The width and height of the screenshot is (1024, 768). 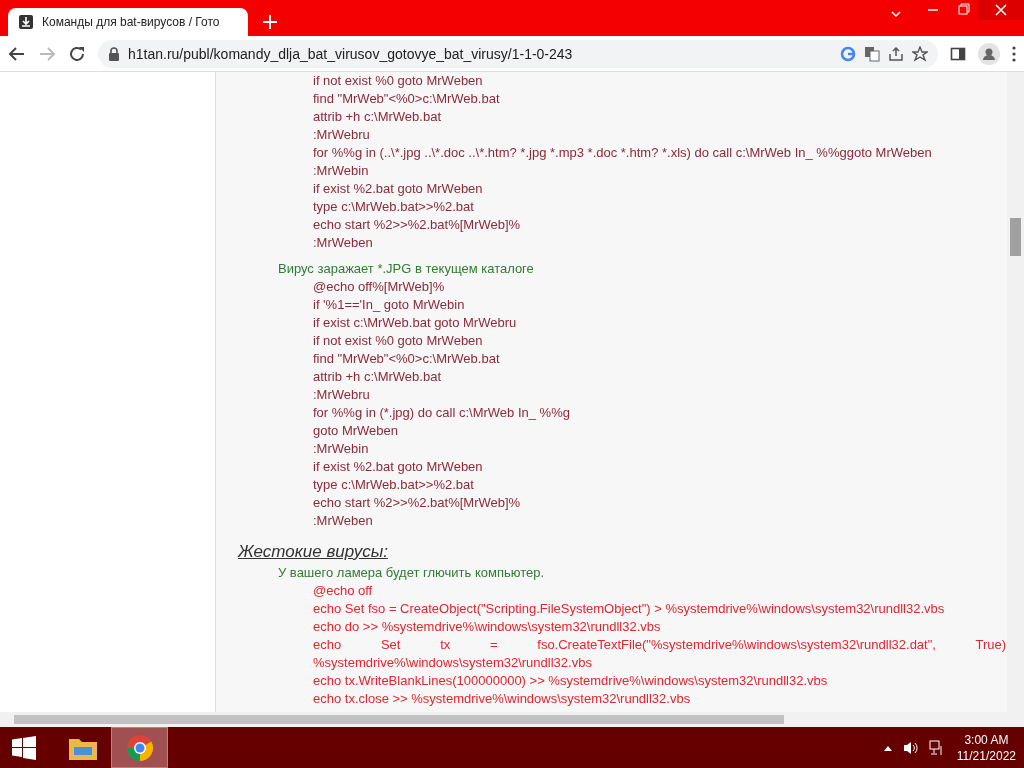 I want to click on speaker-icon, so click(x=910, y=747).